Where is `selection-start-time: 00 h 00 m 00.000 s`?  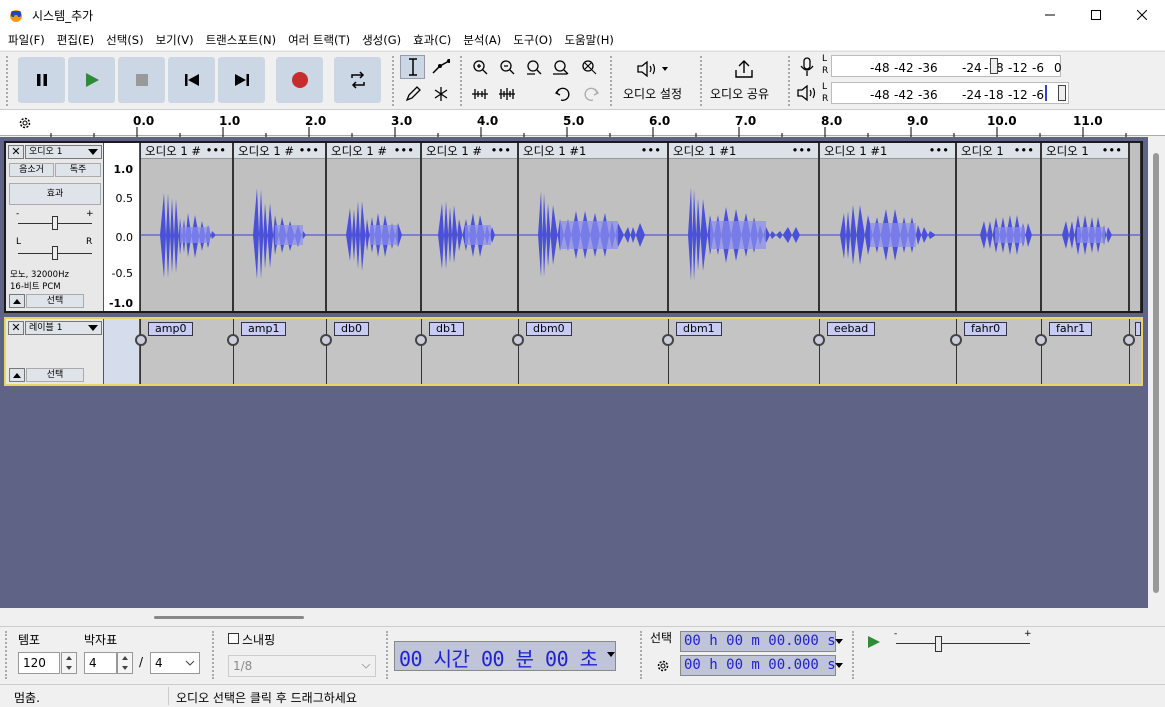
selection-start-time: 00 h 00 m 00.000 s is located at coordinates (758, 641).